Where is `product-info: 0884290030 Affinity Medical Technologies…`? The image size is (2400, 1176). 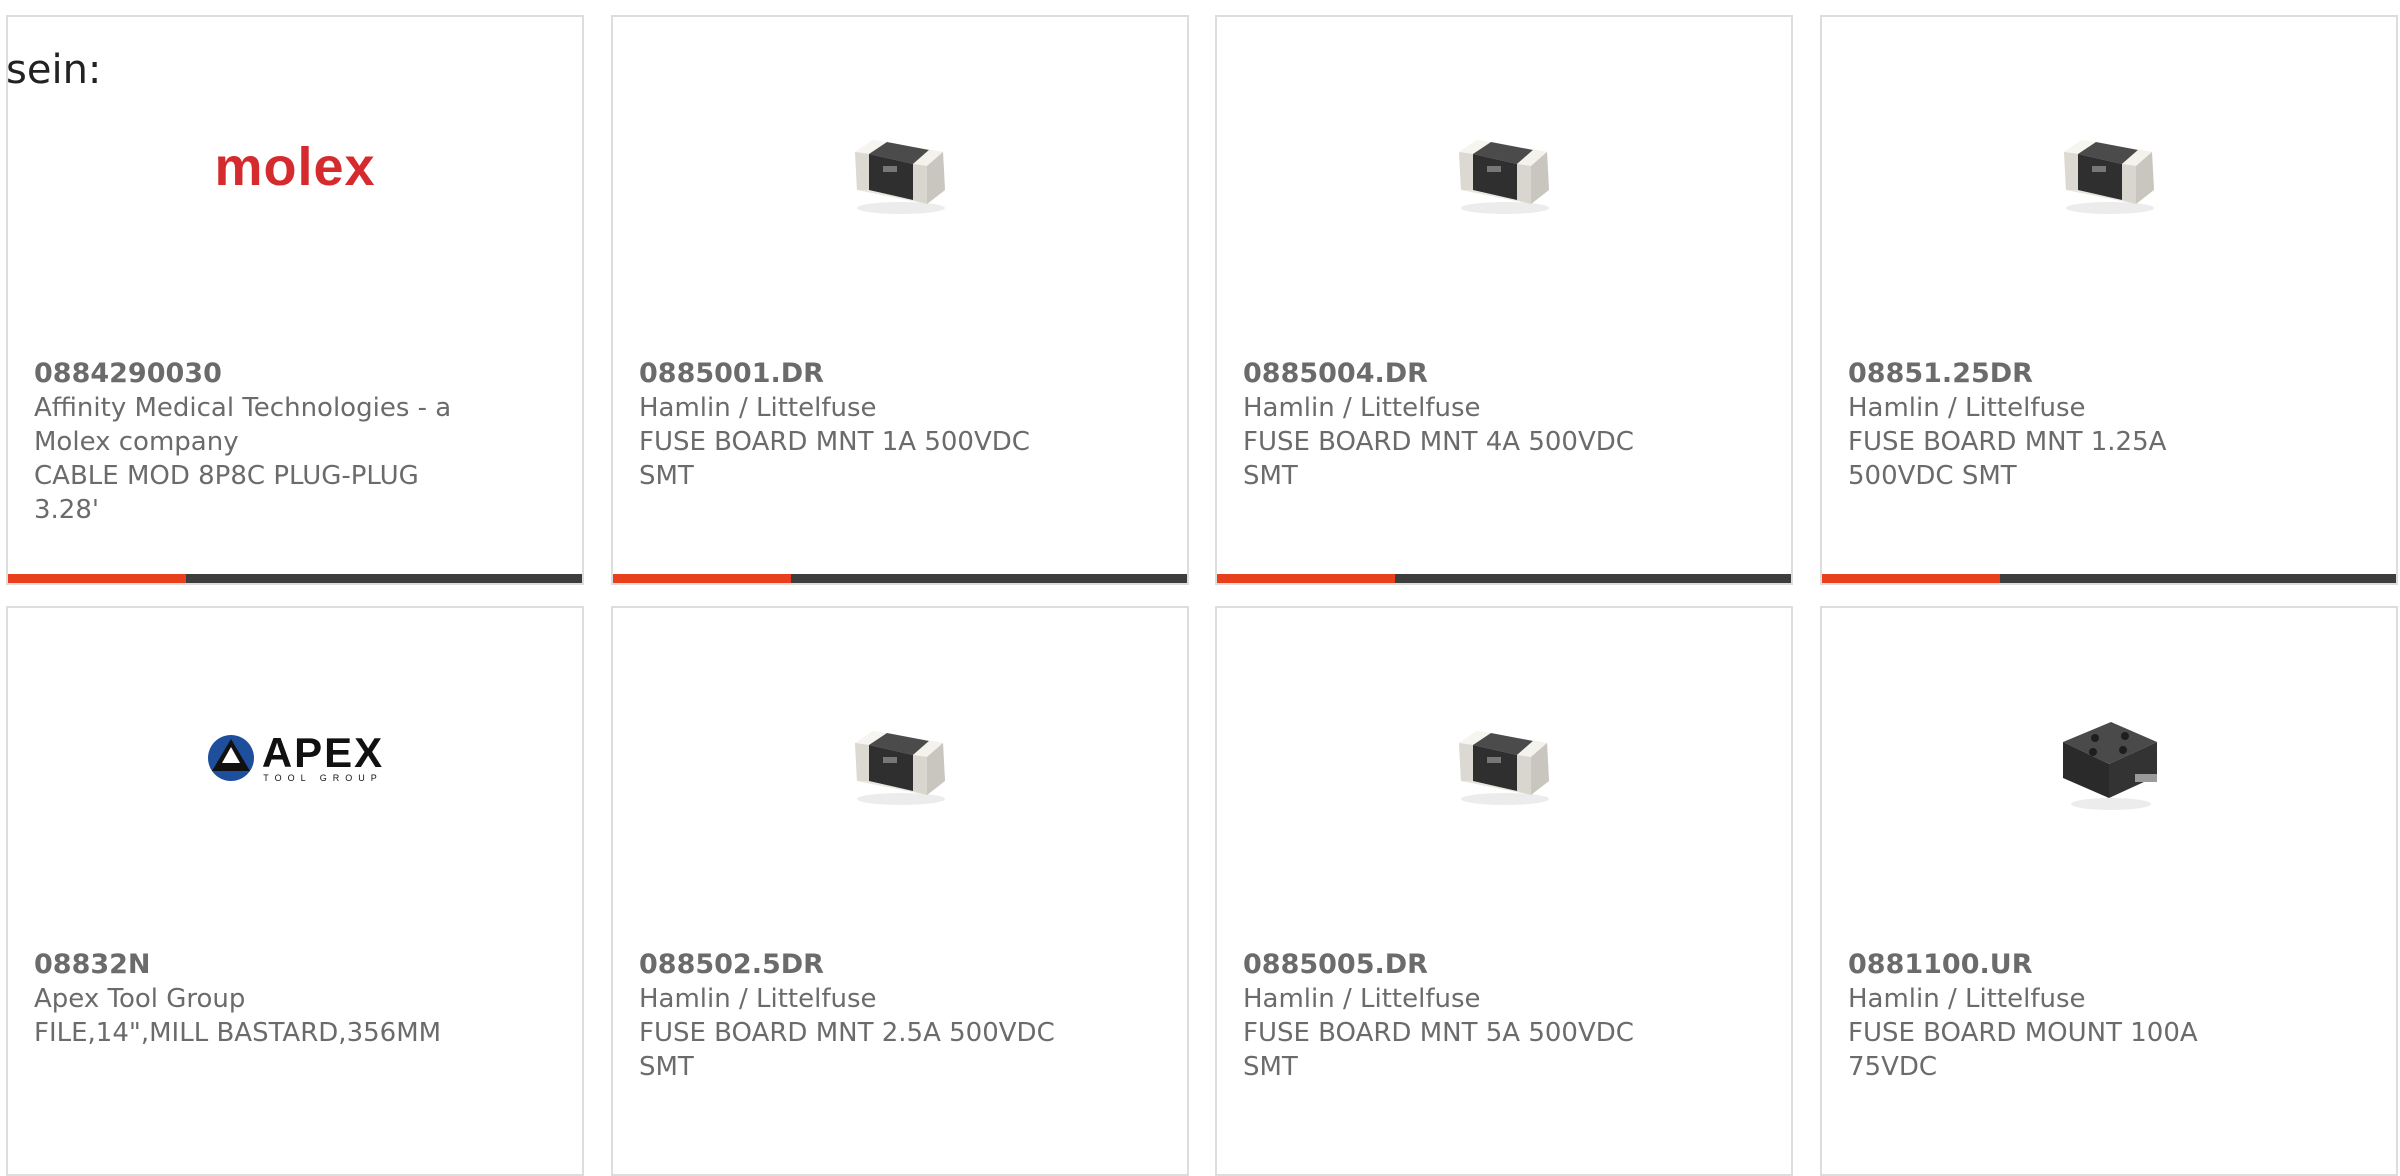 product-info: 0884290030 Affinity Medical Technologies… is located at coordinates (244, 442).